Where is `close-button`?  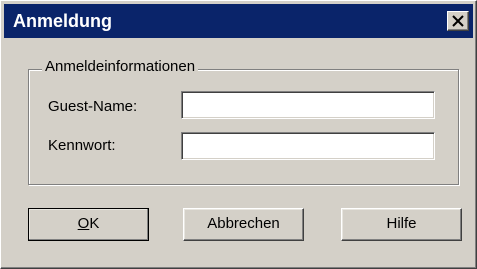 close-button is located at coordinates (458, 21).